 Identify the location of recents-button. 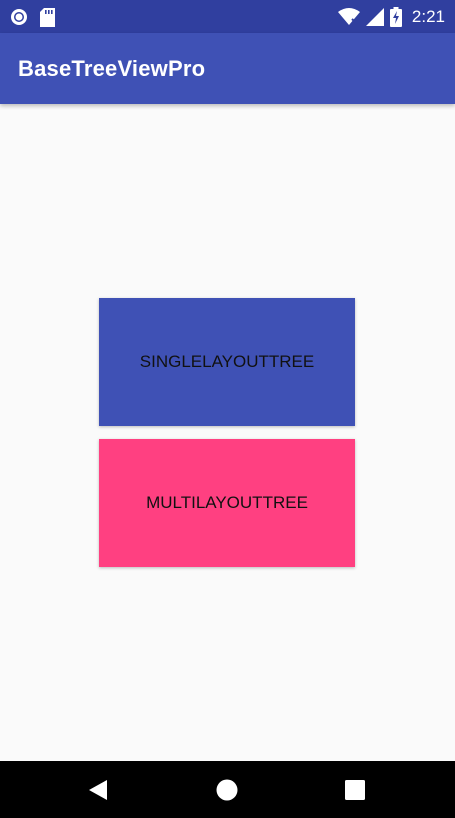
(355, 789).